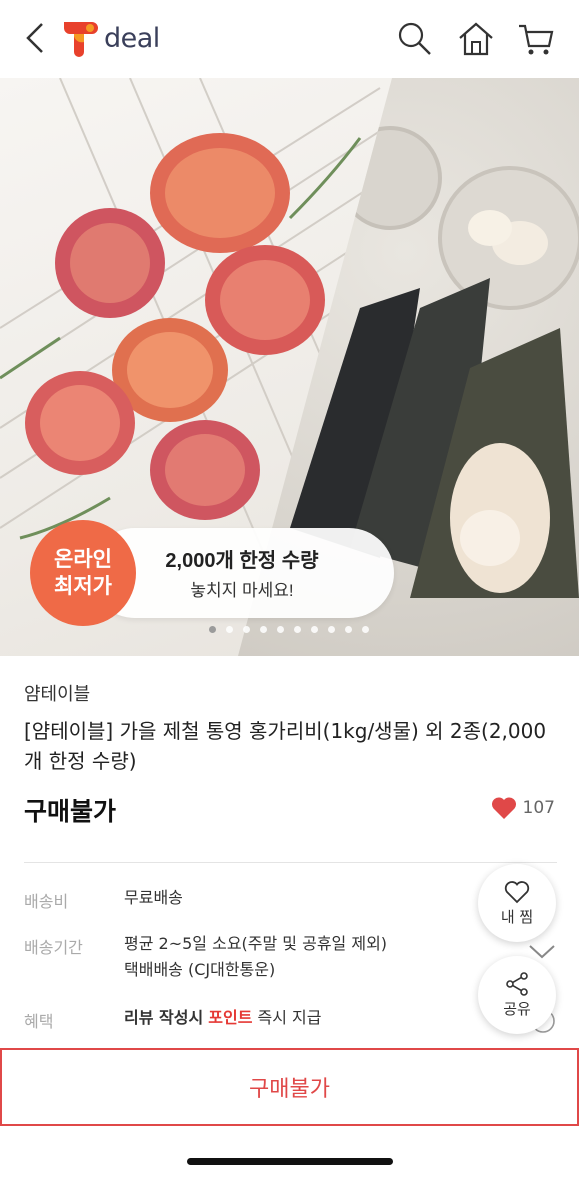 Image resolution: width=579 pixels, height=1179 pixels. What do you see at coordinates (542, 952) in the screenshot?
I see `chevron-down-icon` at bounding box center [542, 952].